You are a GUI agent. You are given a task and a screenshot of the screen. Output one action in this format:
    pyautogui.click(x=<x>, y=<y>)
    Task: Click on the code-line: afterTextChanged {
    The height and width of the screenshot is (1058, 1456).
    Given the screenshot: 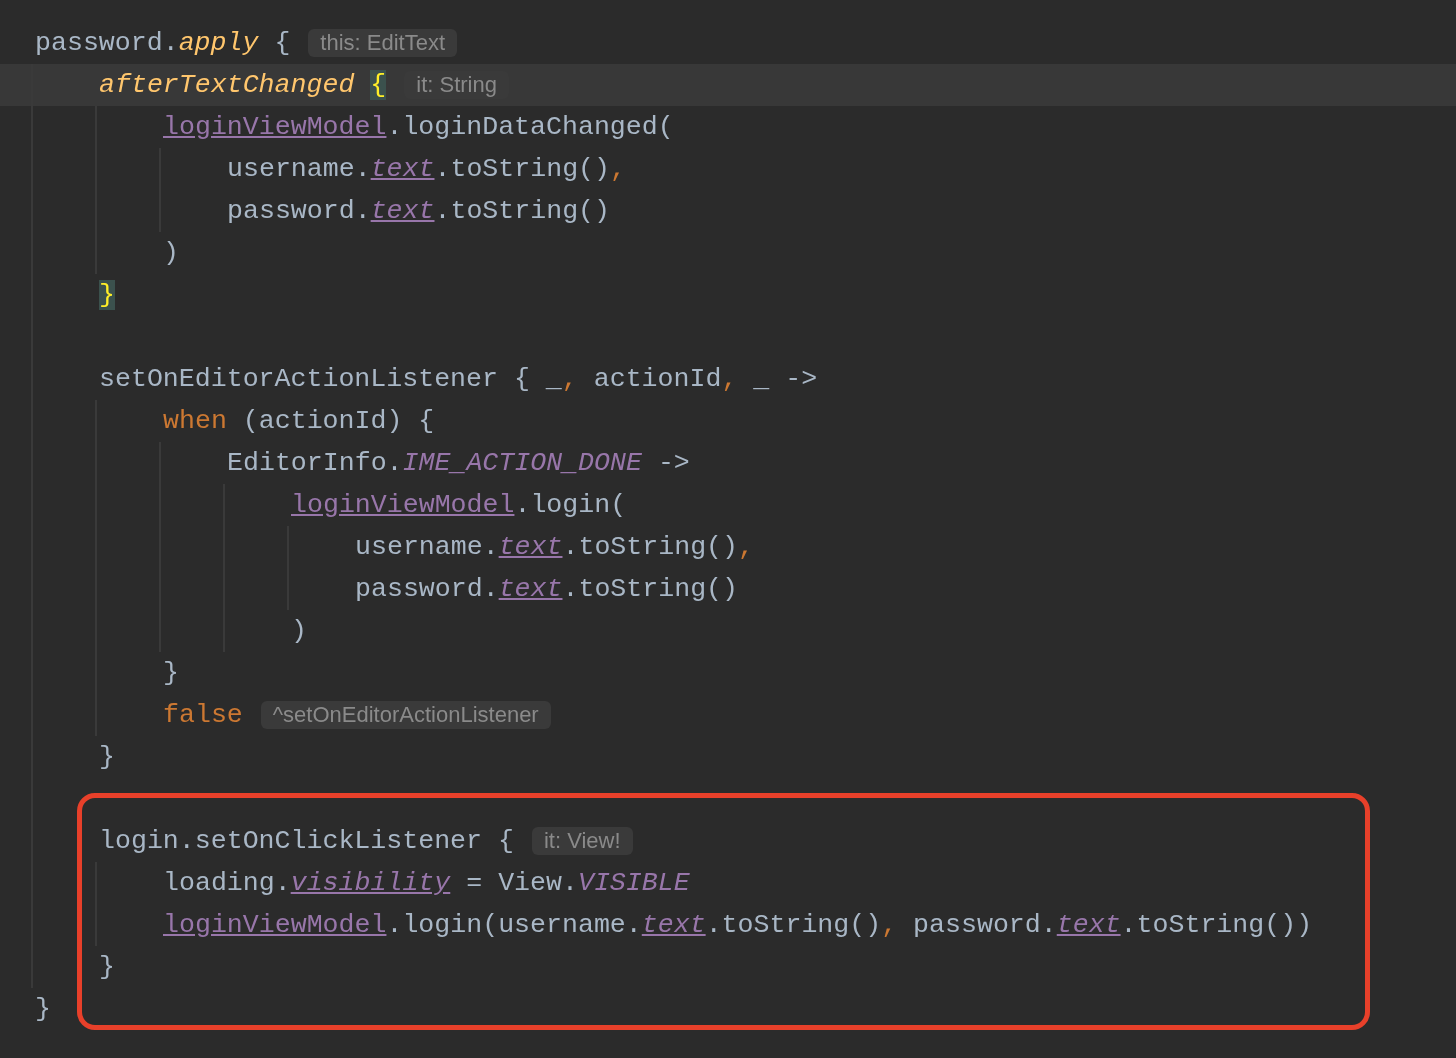 What is the action you would take?
    pyautogui.click(x=242, y=85)
    